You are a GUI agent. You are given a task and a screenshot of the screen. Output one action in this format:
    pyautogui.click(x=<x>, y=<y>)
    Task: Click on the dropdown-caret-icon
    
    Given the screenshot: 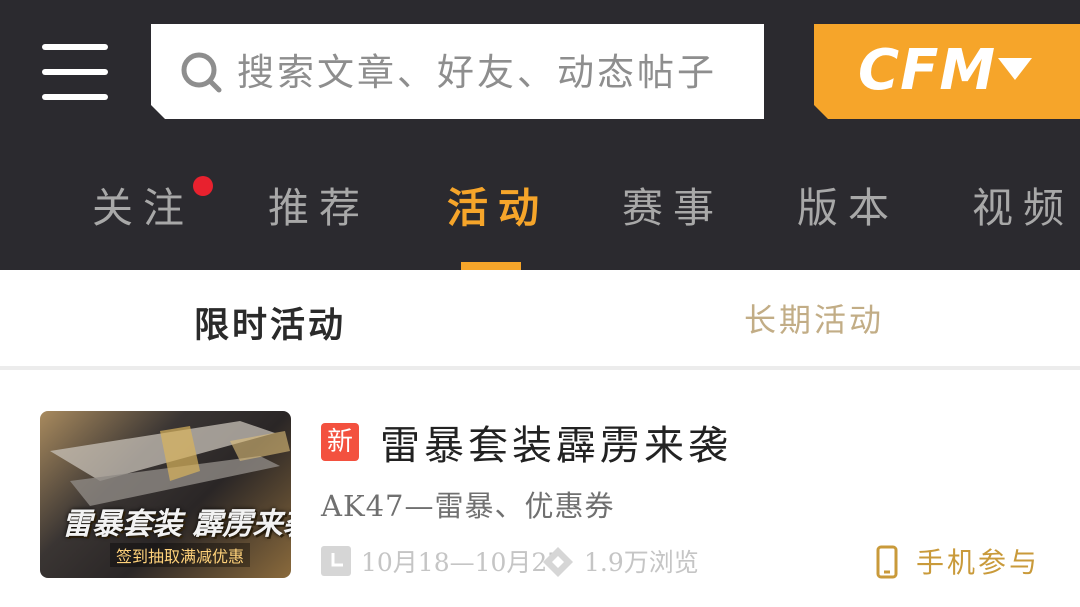 What is the action you would take?
    pyautogui.click(x=1015, y=70)
    